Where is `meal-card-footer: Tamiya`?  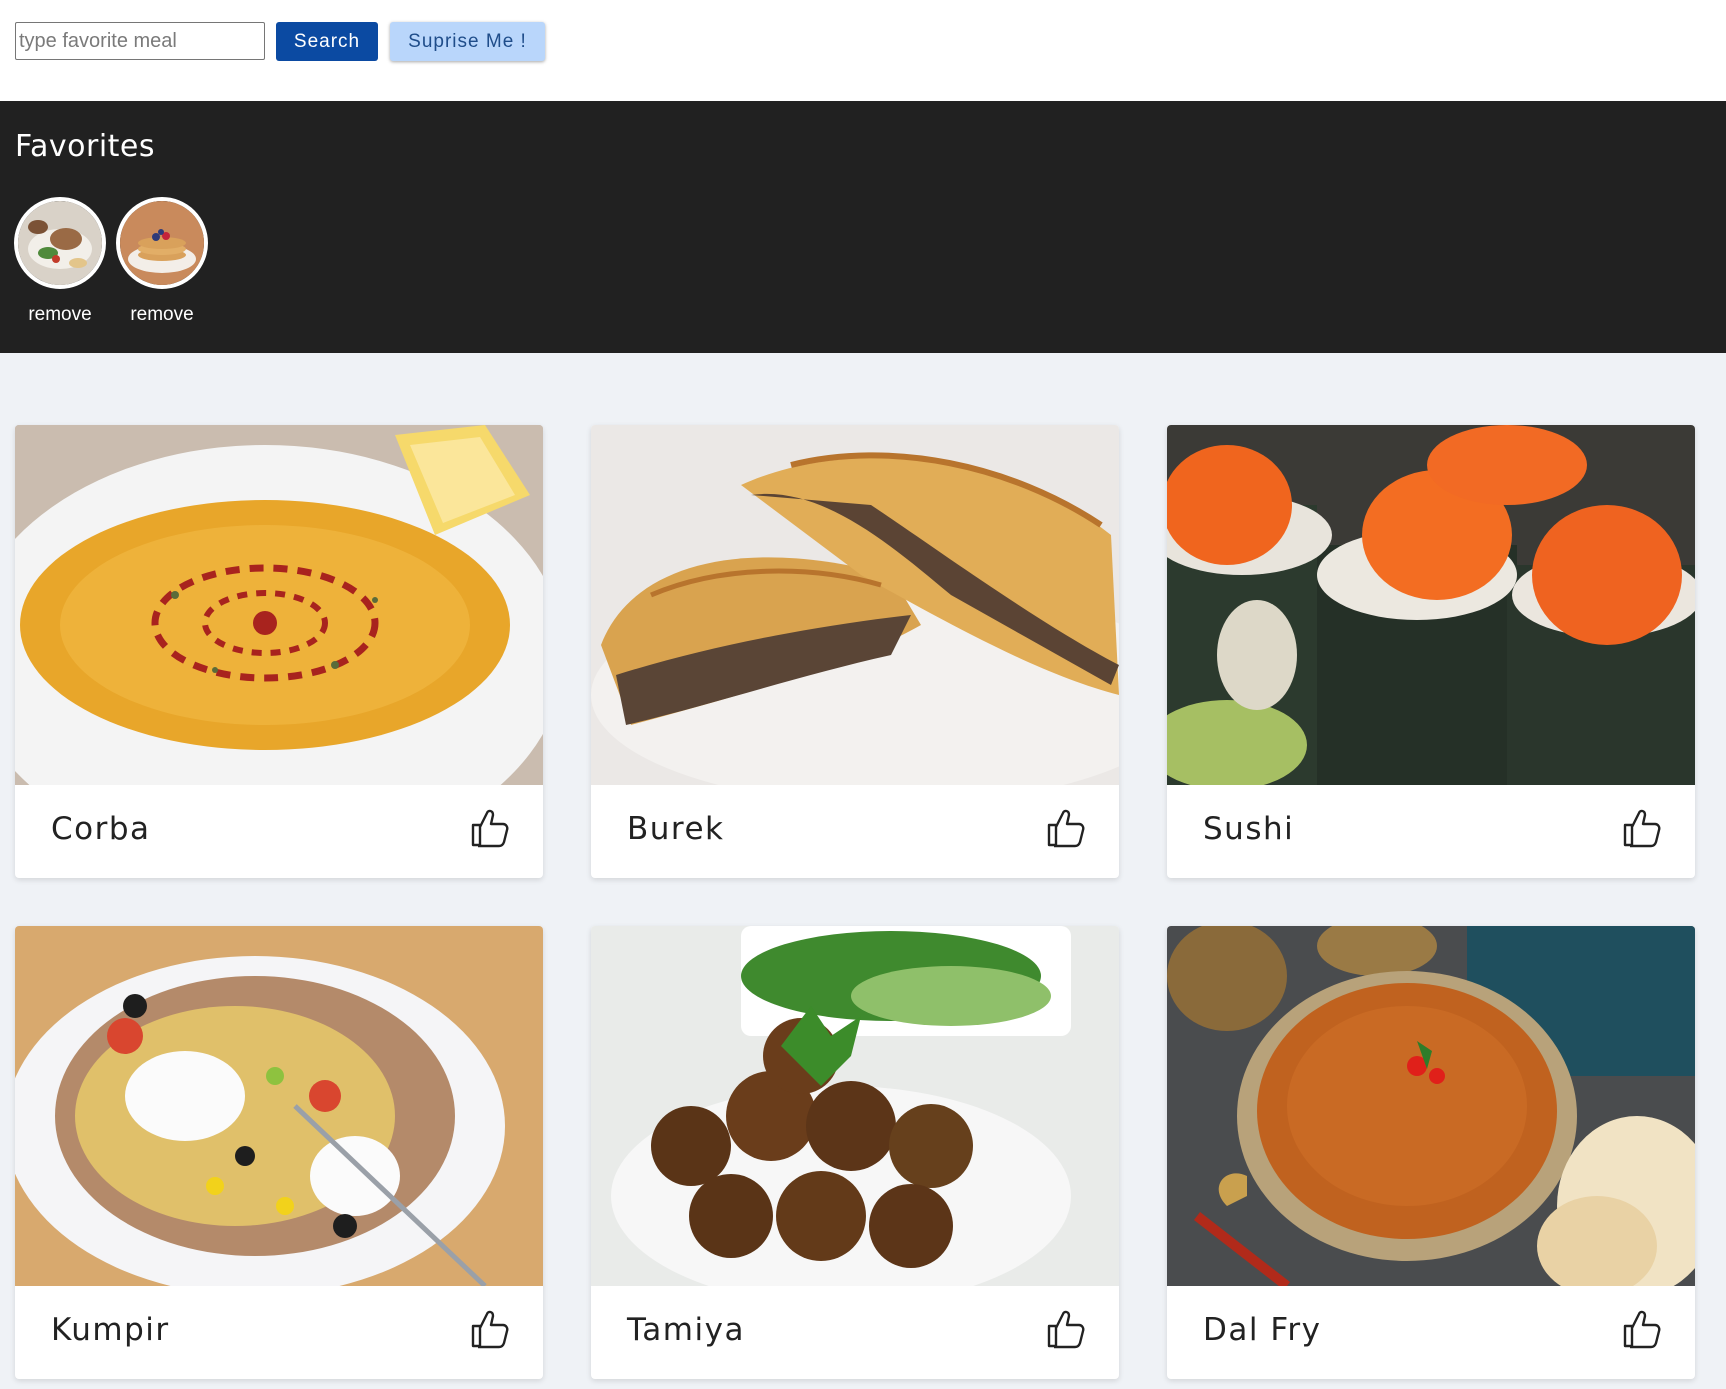 meal-card-footer: Tamiya is located at coordinates (855, 1332).